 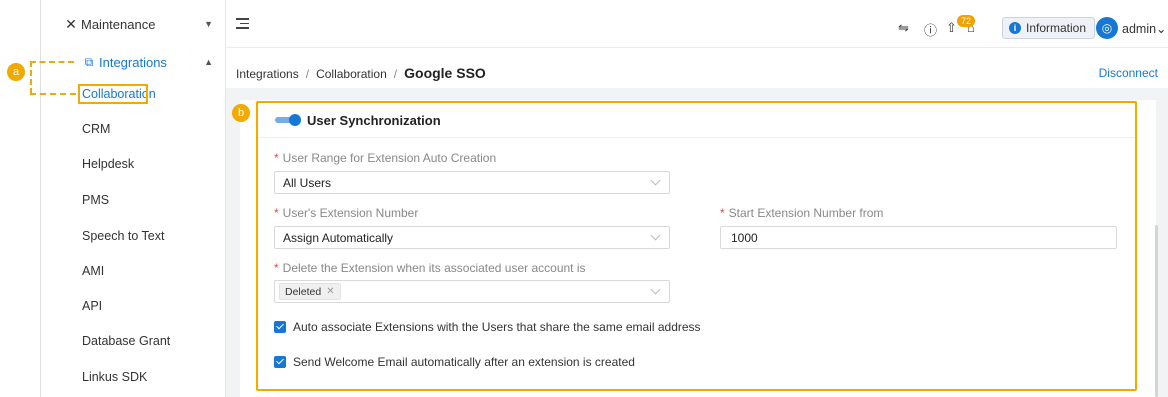 What do you see at coordinates (208, 62) in the screenshot?
I see `chevron-up-icon: ▲` at bounding box center [208, 62].